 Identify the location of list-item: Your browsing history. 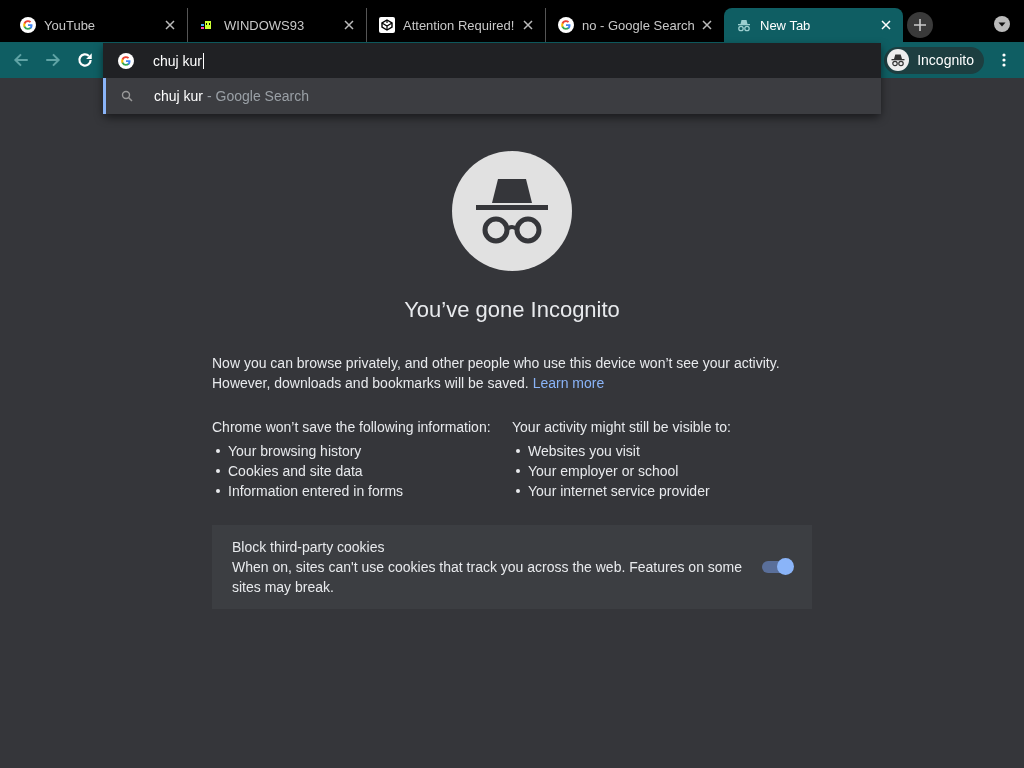
(295, 451).